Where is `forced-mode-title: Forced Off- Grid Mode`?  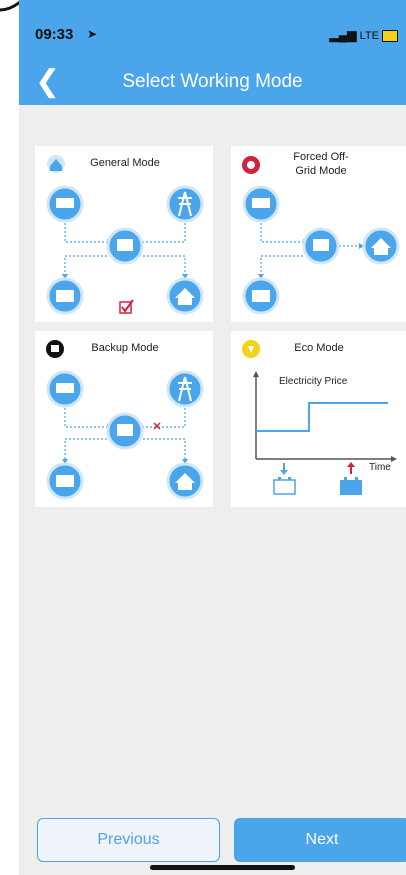 forced-mode-title: Forced Off- Grid Mode is located at coordinates (321, 164).